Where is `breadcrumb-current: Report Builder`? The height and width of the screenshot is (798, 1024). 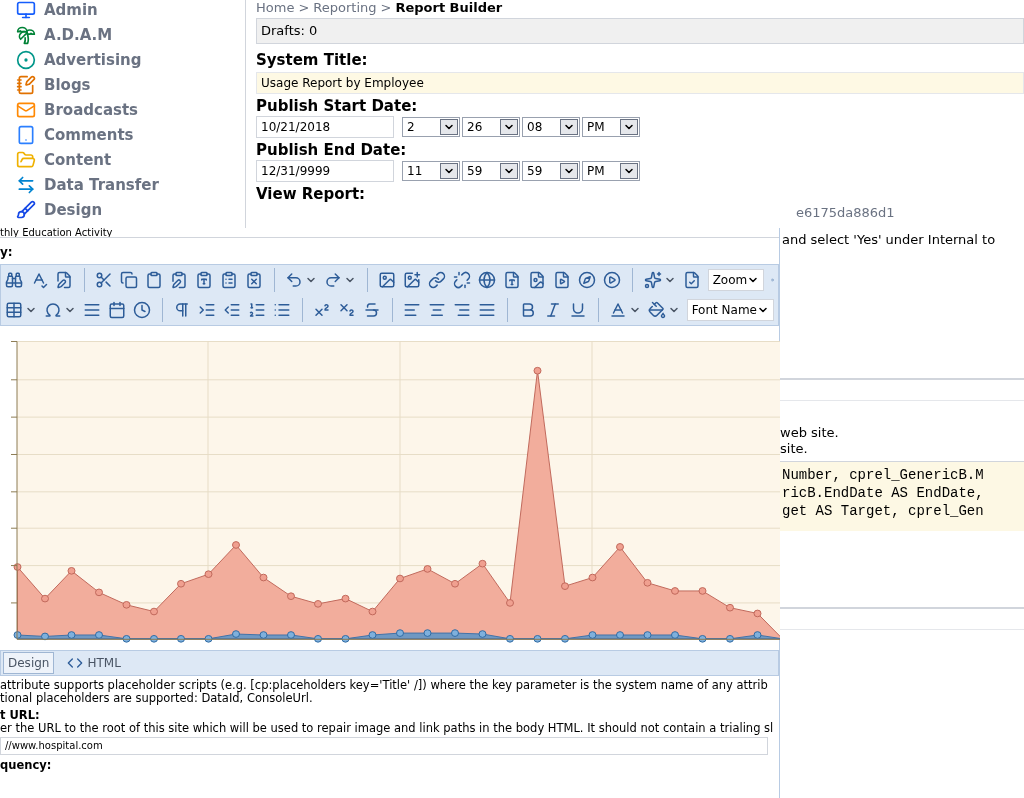
breadcrumb-current: Report Builder is located at coordinates (449, 8).